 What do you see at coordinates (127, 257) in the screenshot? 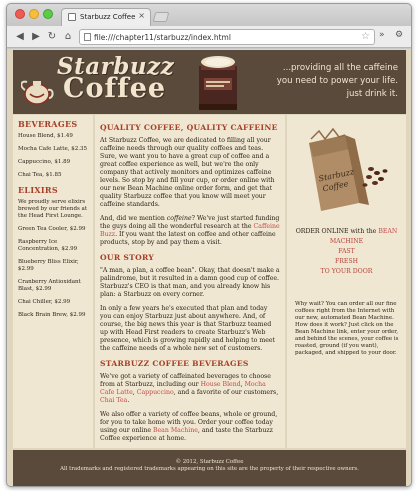
I see `our-story-heading: OUR STORY` at bounding box center [127, 257].